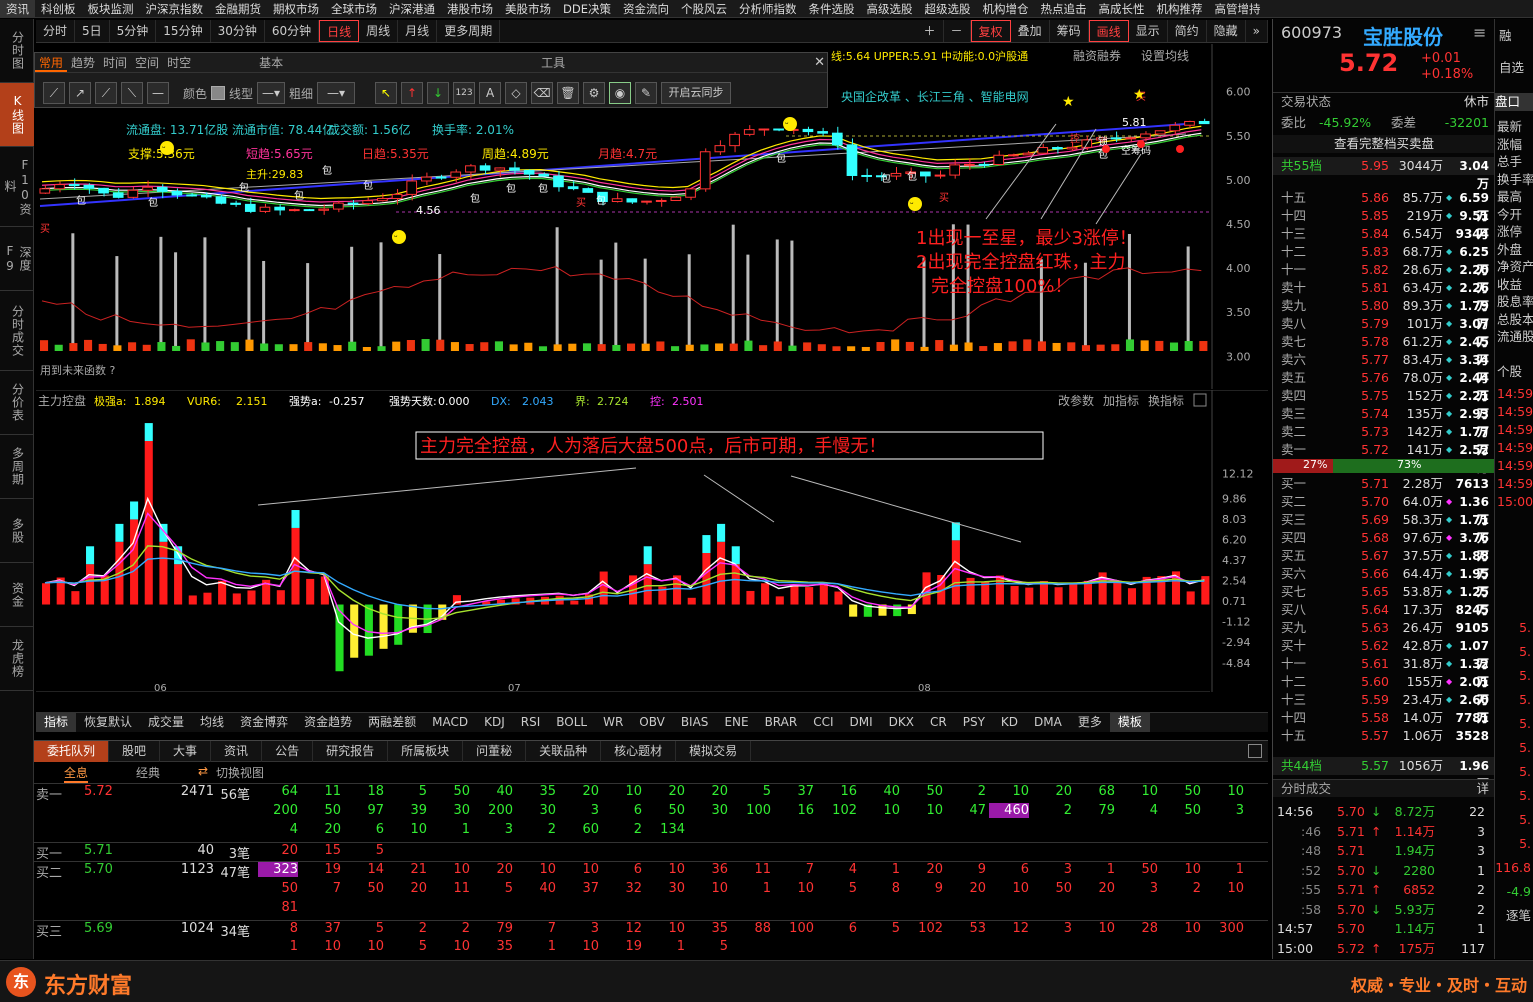 This screenshot has height=1002, width=1533. I want to click on sub-indicator-name: 主力控盘, so click(62, 400).